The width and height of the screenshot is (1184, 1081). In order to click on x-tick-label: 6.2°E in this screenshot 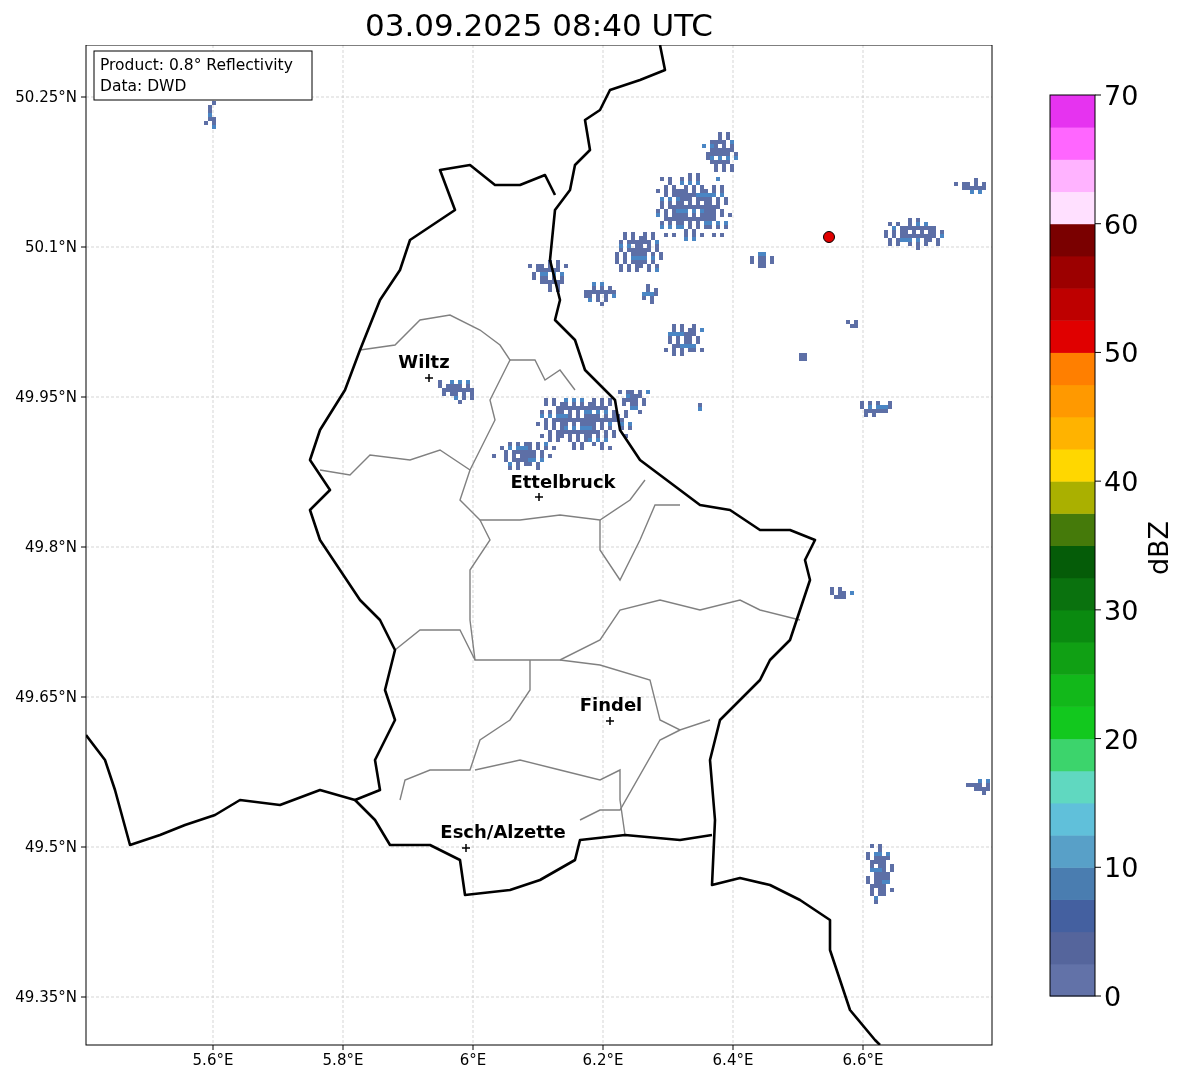, I will do `click(603, 1060)`.